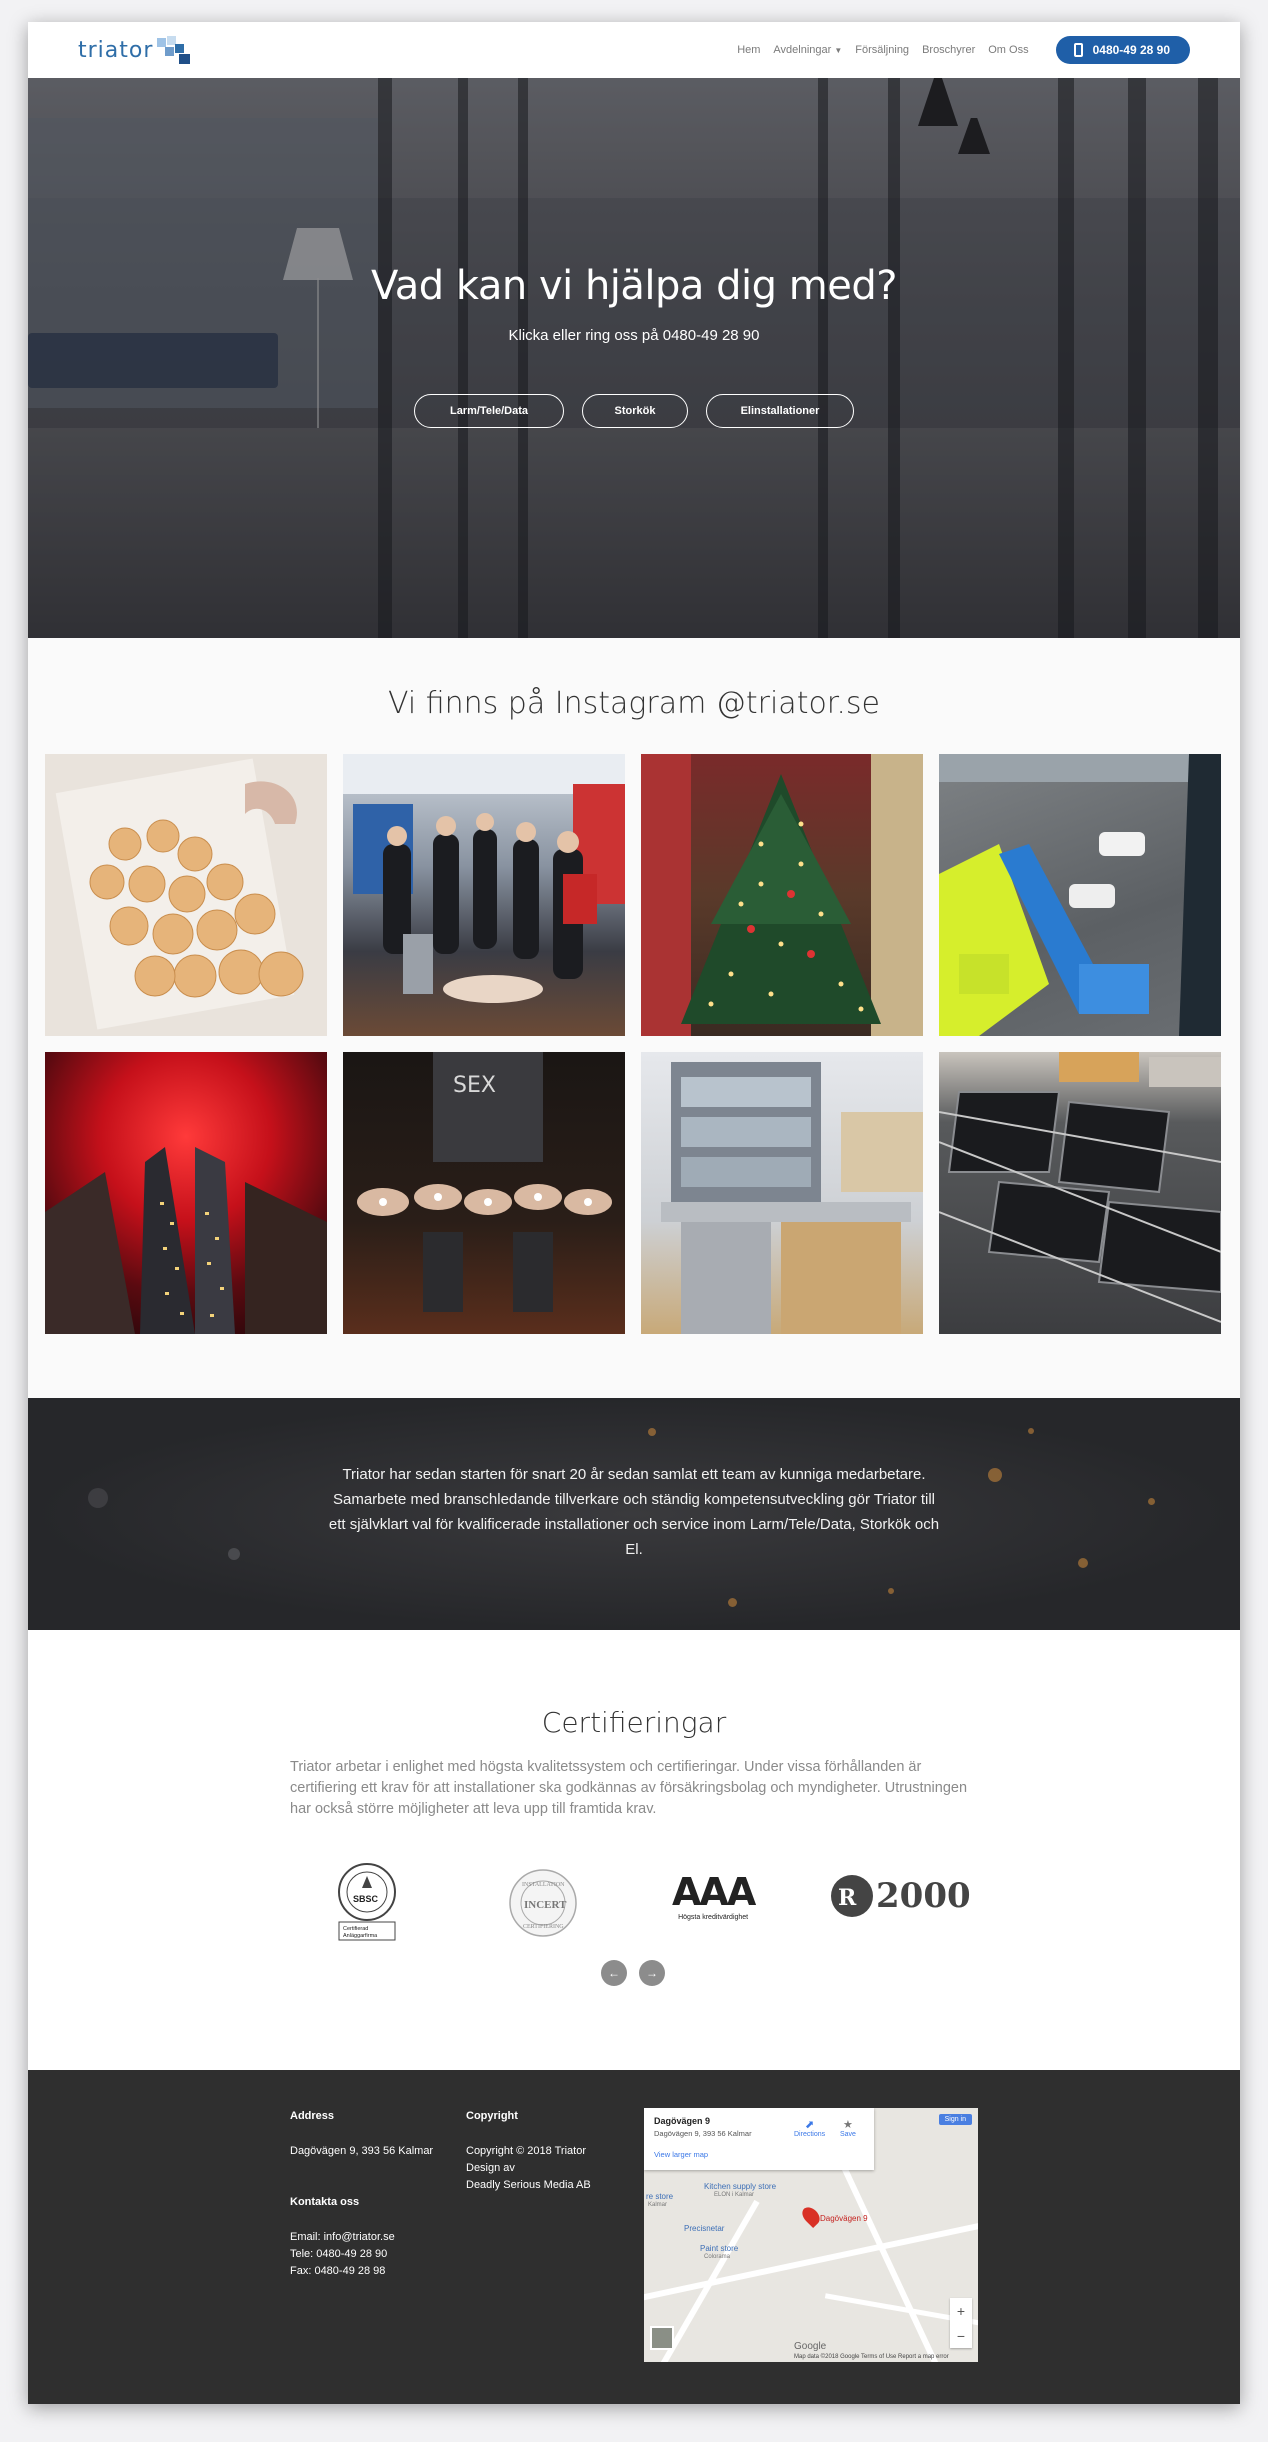  Describe the element at coordinates (633, 1973) in the screenshot. I see `carousel-arrows: ← →` at that location.